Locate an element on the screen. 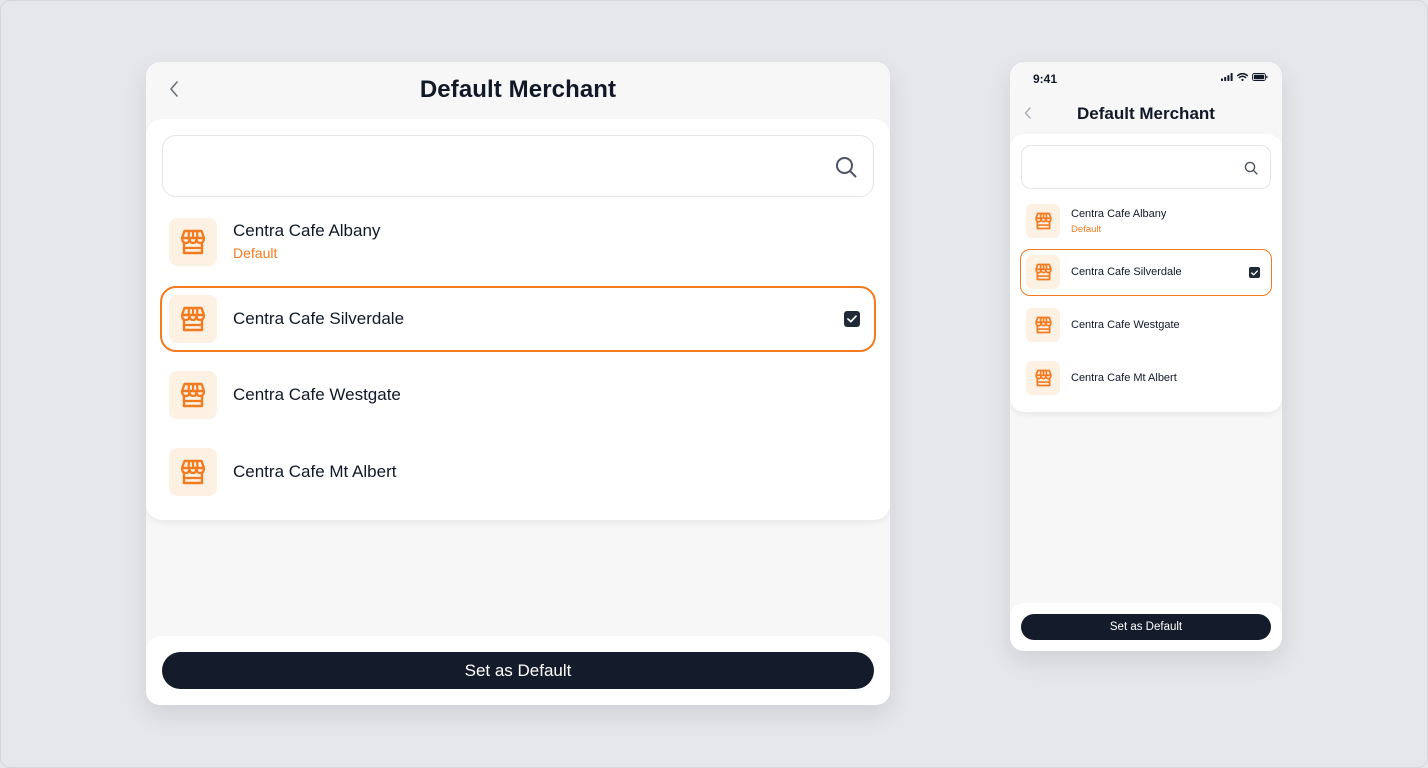  wifi-icon is located at coordinates (1242, 77).